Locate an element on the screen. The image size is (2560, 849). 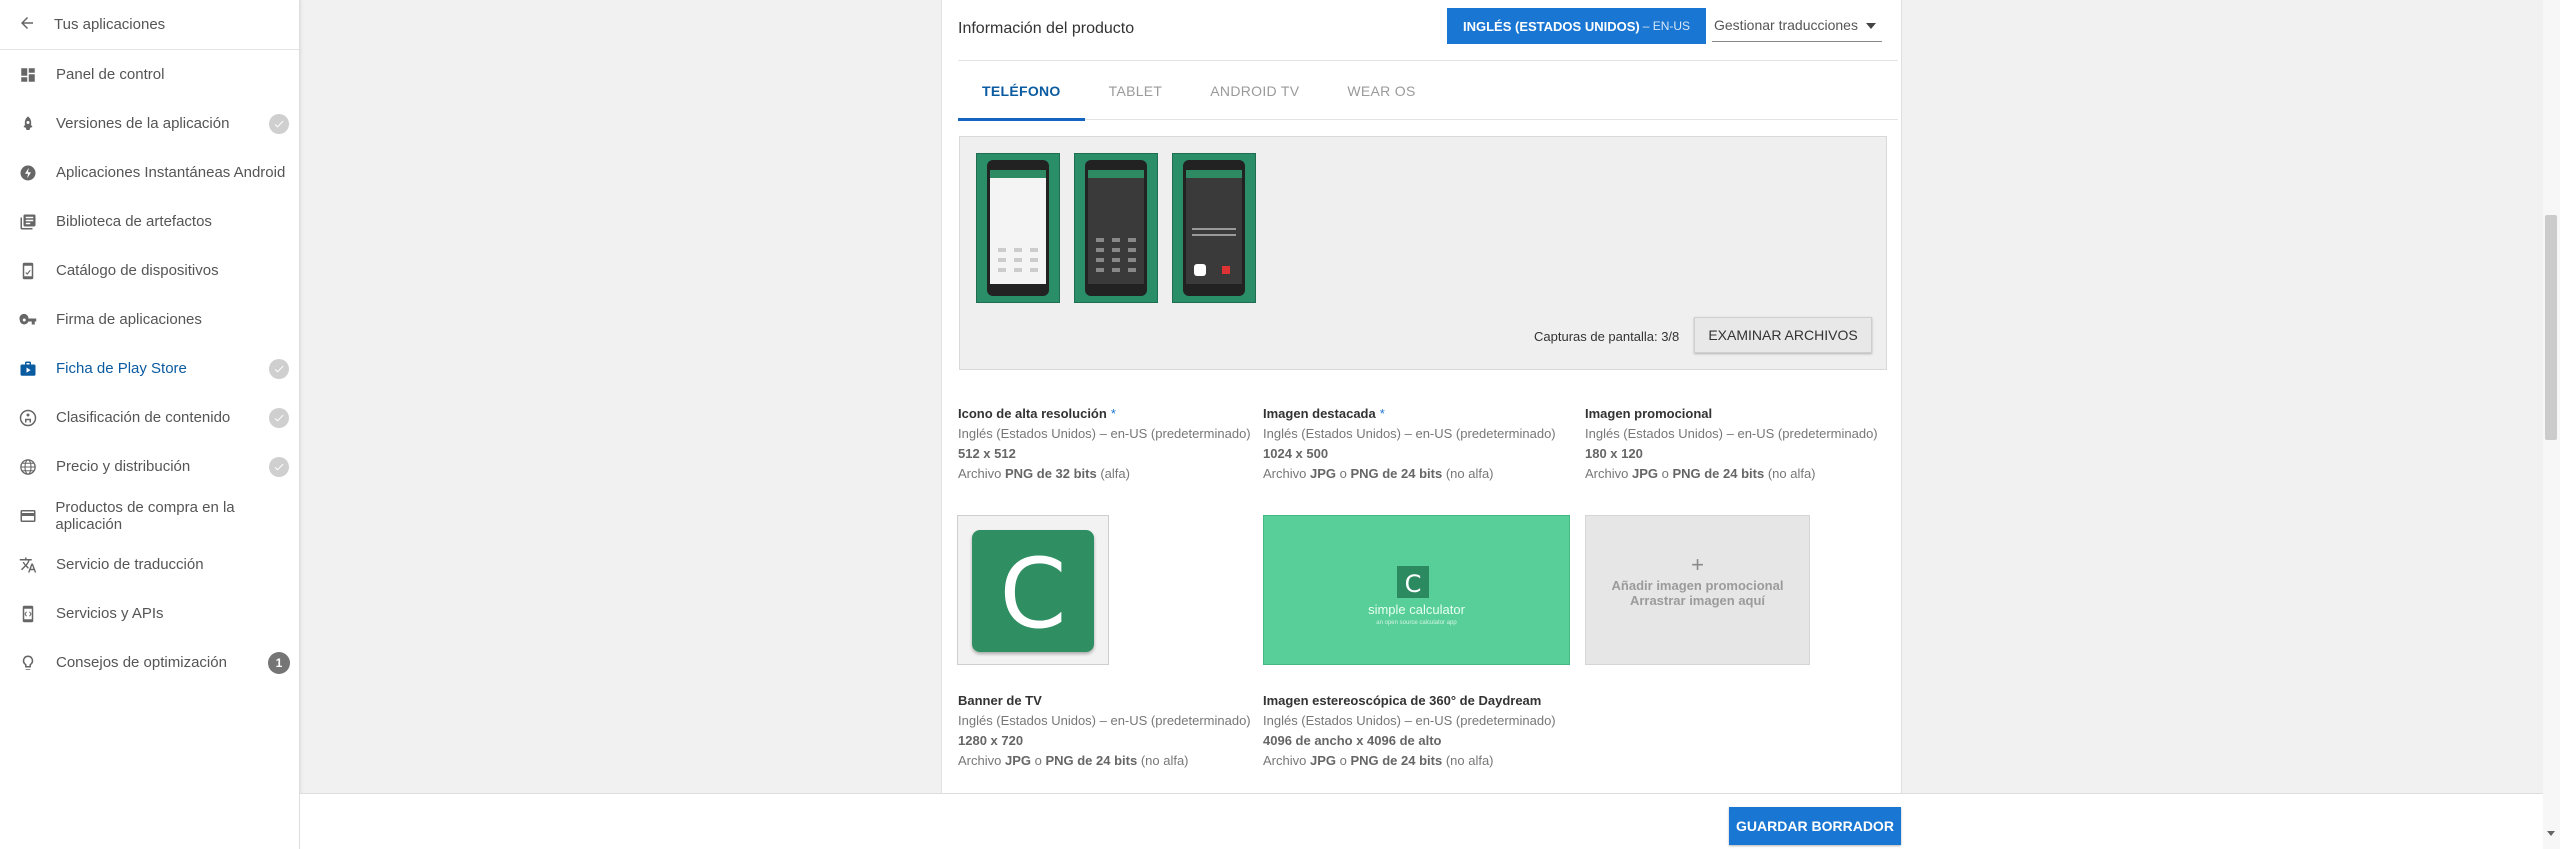
sidebar-item-translation-service: Servicio de traducción is located at coordinates (149, 564).